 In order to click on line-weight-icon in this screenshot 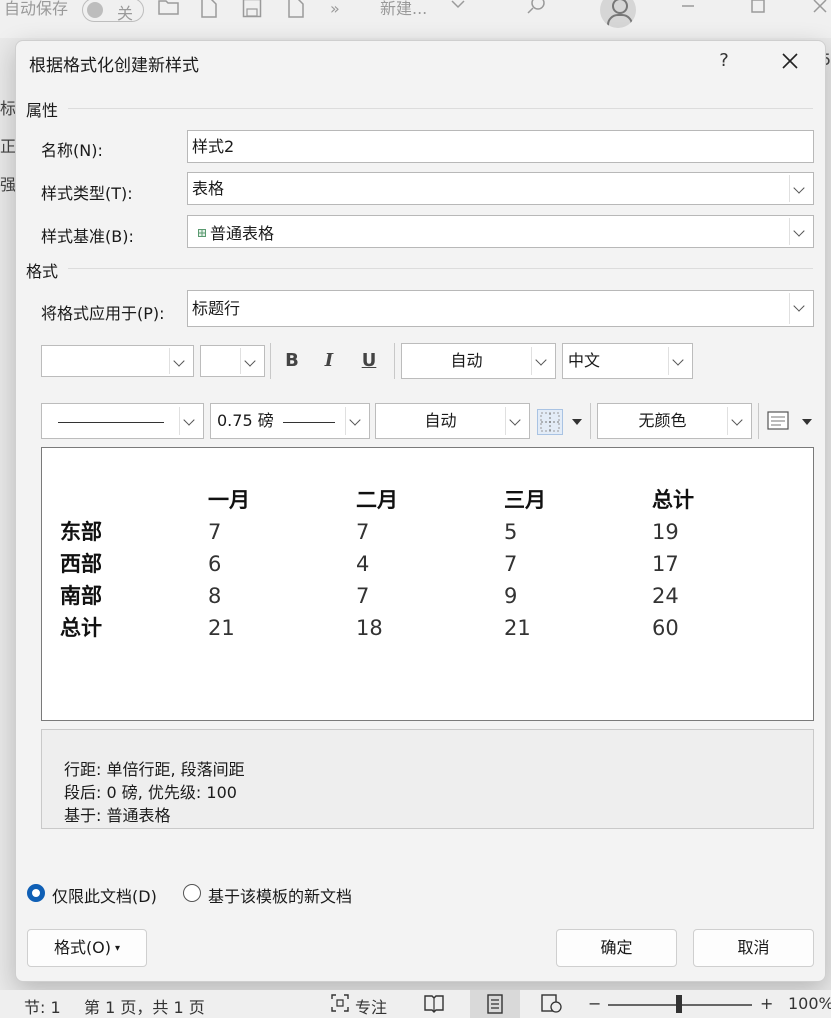, I will do `click(309, 422)`.